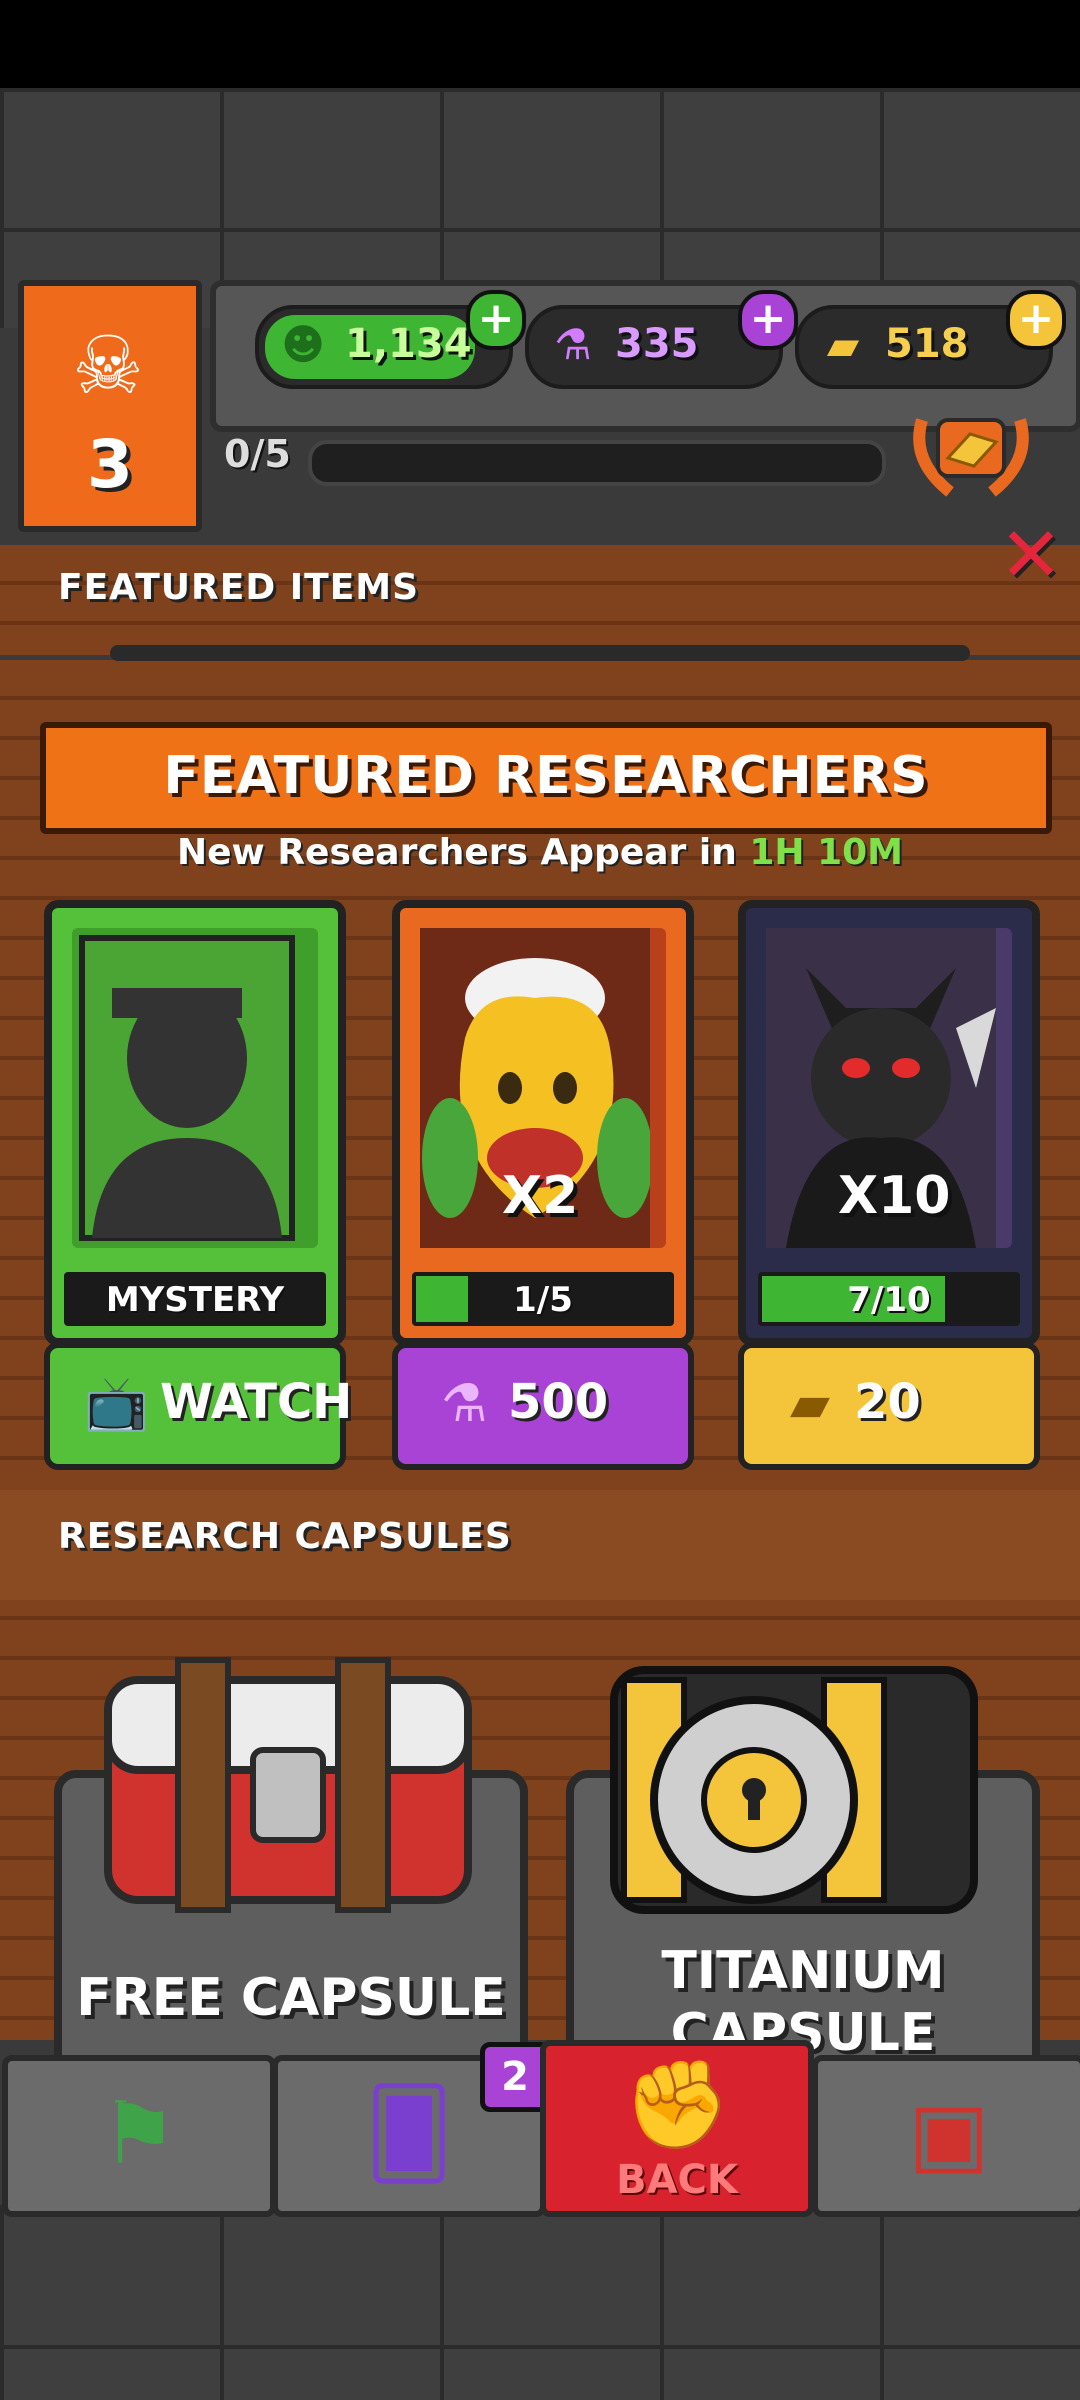 Image resolution: width=1080 pixels, height=2400 pixels. Describe the element at coordinates (1031, 555) in the screenshot. I see `close-button: ✕` at that location.